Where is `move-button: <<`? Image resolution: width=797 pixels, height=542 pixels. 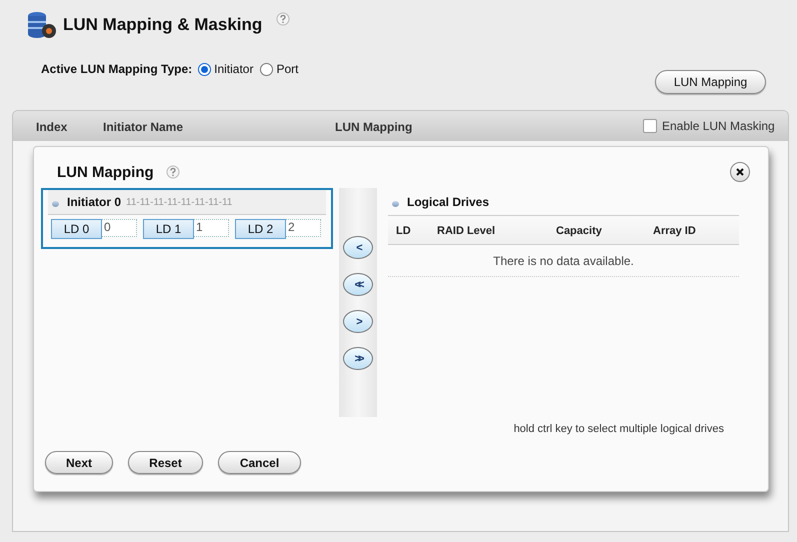 move-button: << is located at coordinates (358, 284).